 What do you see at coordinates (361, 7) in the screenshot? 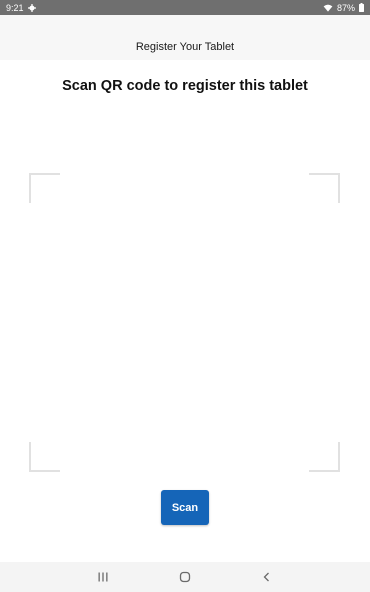
I see `battery-icon` at bounding box center [361, 7].